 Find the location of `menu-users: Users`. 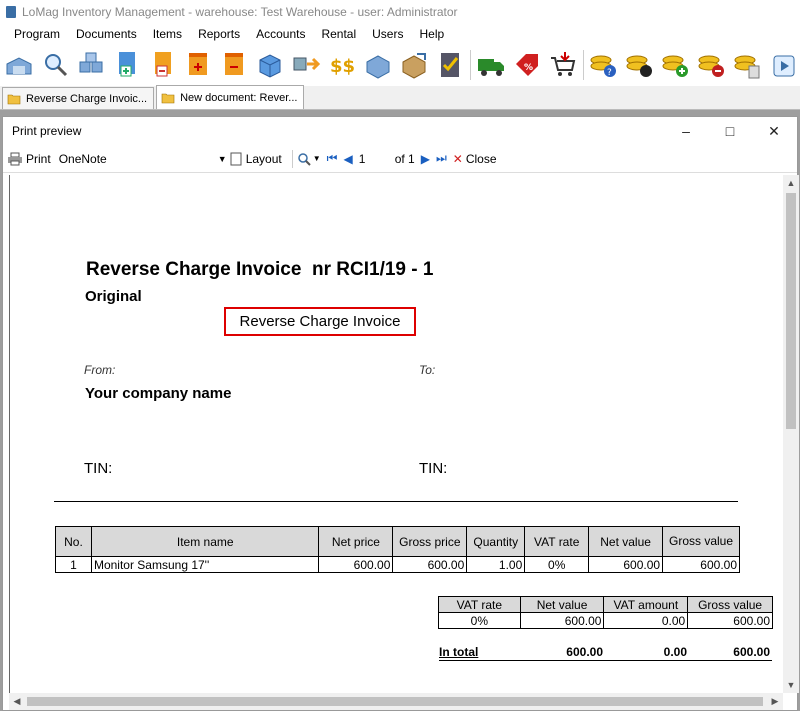

menu-users: Users is located at coordinates (387, 34).